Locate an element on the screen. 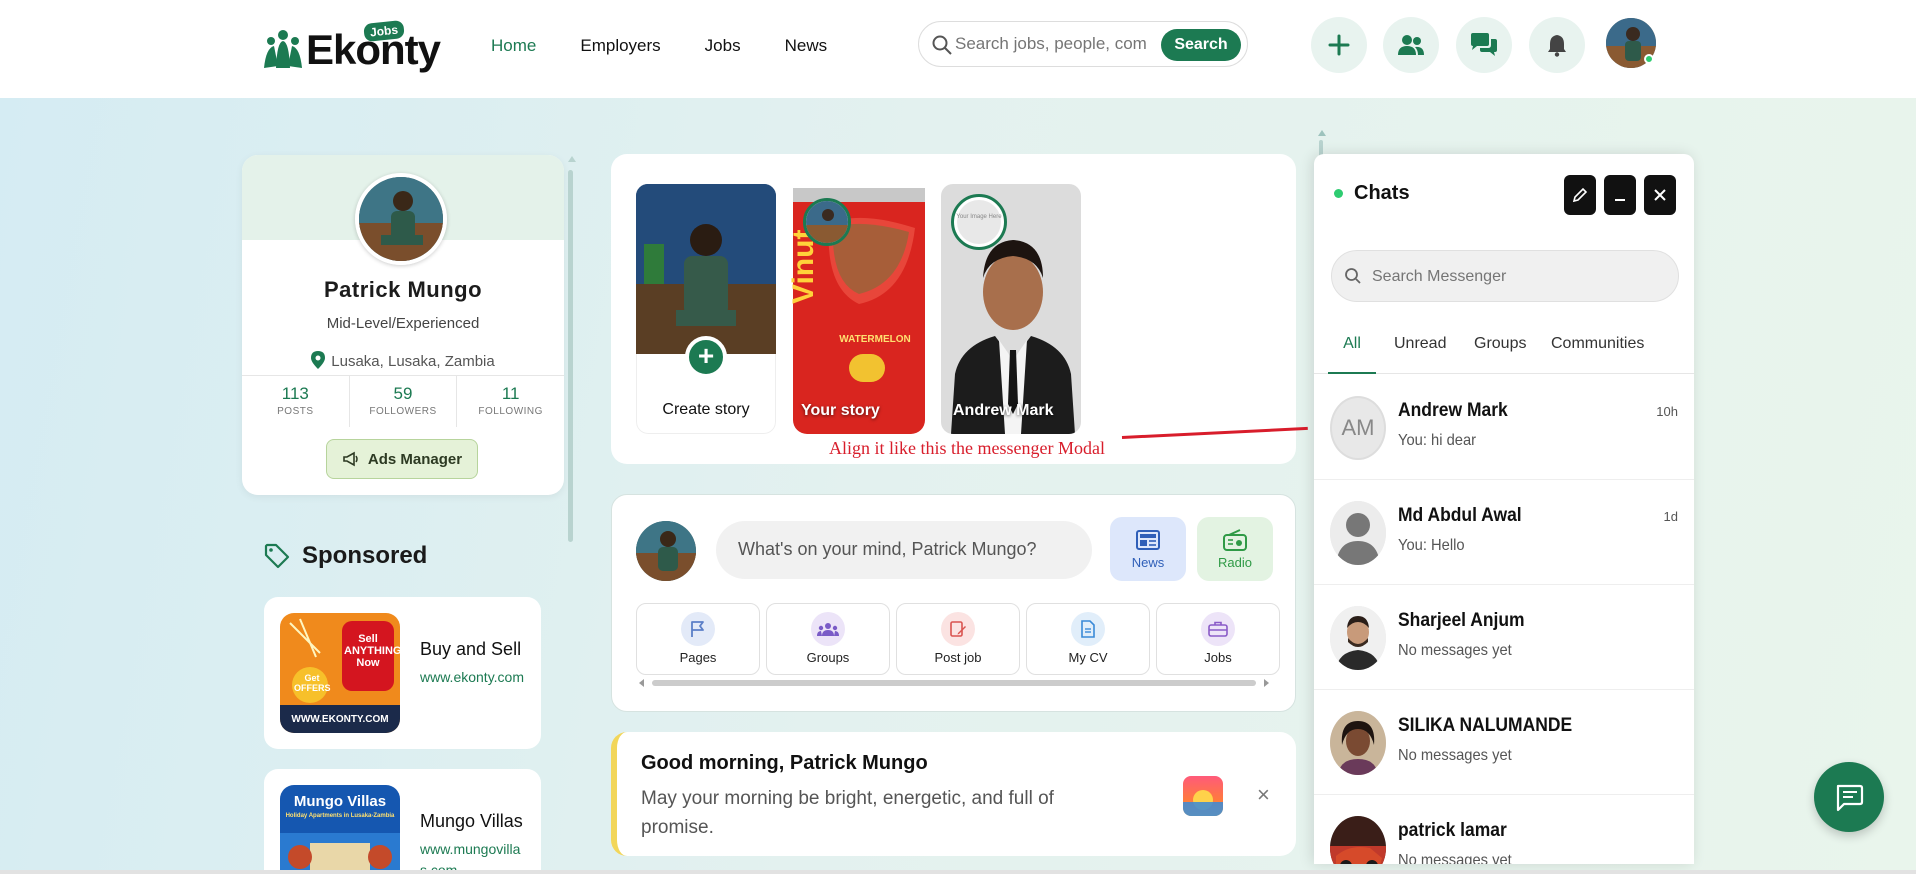 This screenshot has height=874, width=1916. sponsored-item-title: Mungo Villas is located at coordinates (471, 821).